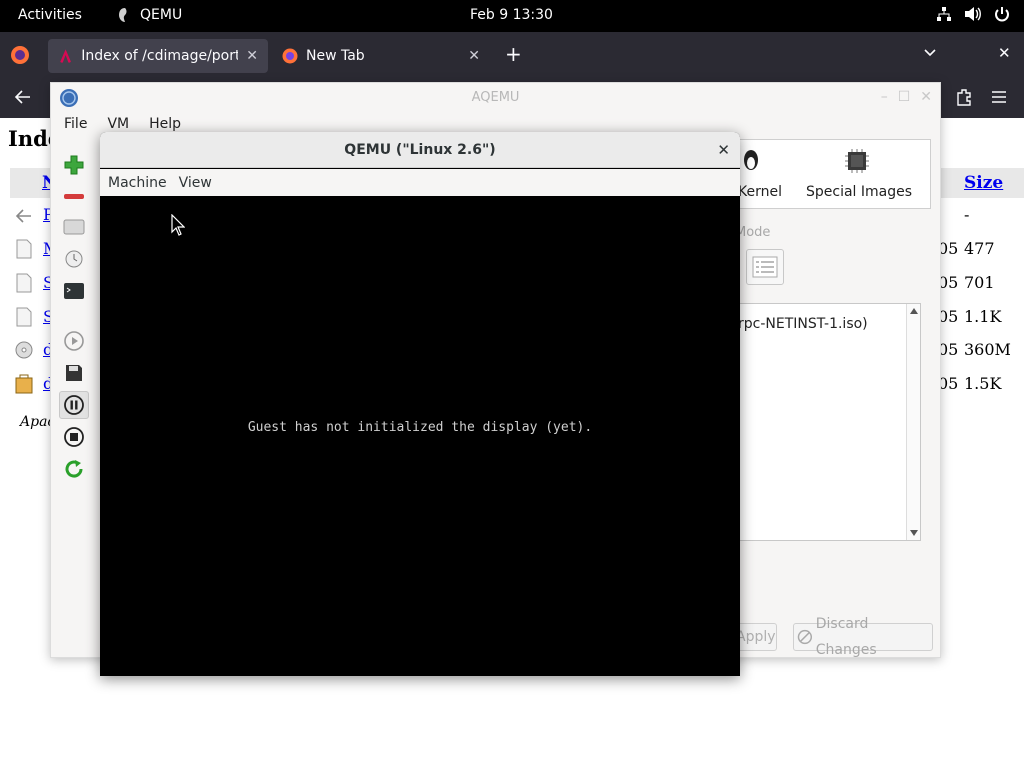 This screenshot has height=768, width=1024. Describe the element at coordinates (983, 183) in the screenshot. I see `column-size-link: Size` at that location.